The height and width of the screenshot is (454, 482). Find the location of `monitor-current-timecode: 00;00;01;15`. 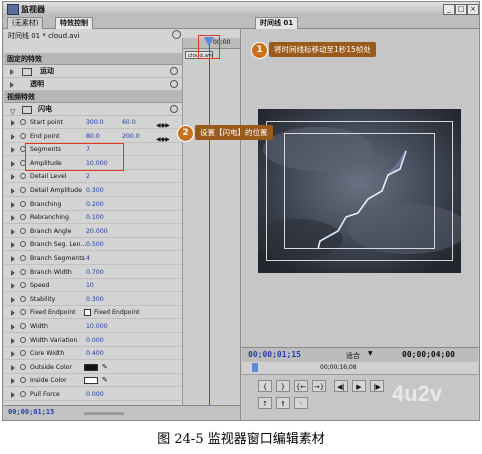

monitor-current-timecode: 00;00;01;15 is located at coordinates (274, 354).